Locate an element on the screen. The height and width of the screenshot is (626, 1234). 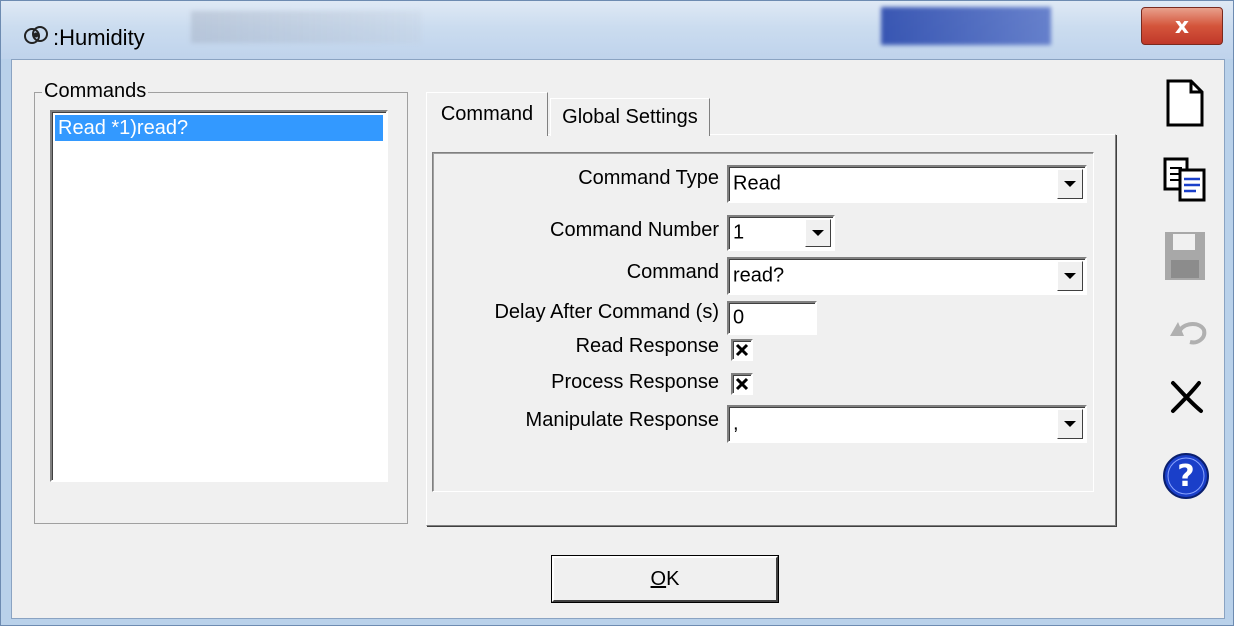
command-type-value: Read is located at coordinates (757, 183).